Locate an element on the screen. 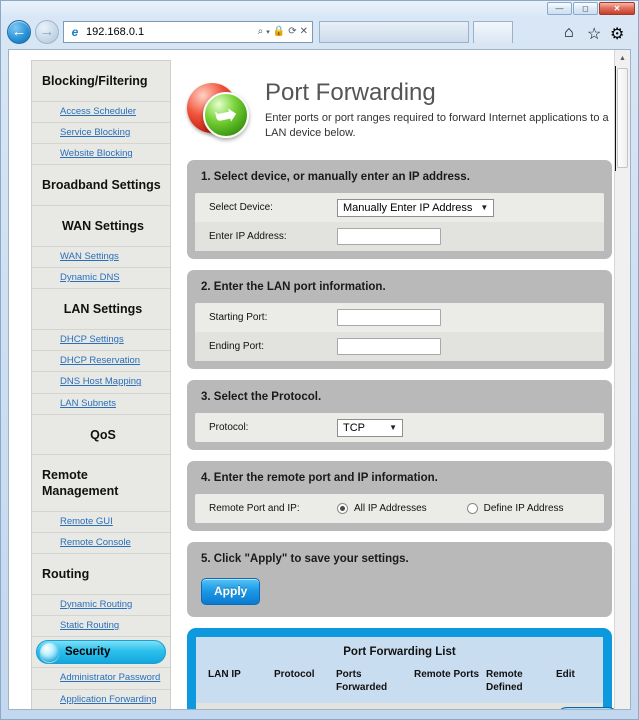 This screenshot has height=720, width=639. sidebar-item-dns-host-mapping: DNS Host Mapping is located at coordinates (101, 383).